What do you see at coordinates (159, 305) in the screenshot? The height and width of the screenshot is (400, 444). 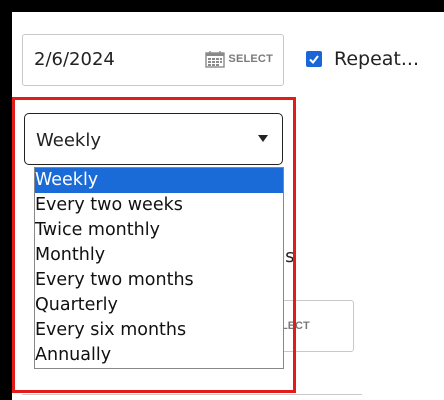 I see `option-quarterly: Quarterly` at bounding box center [159, 305].